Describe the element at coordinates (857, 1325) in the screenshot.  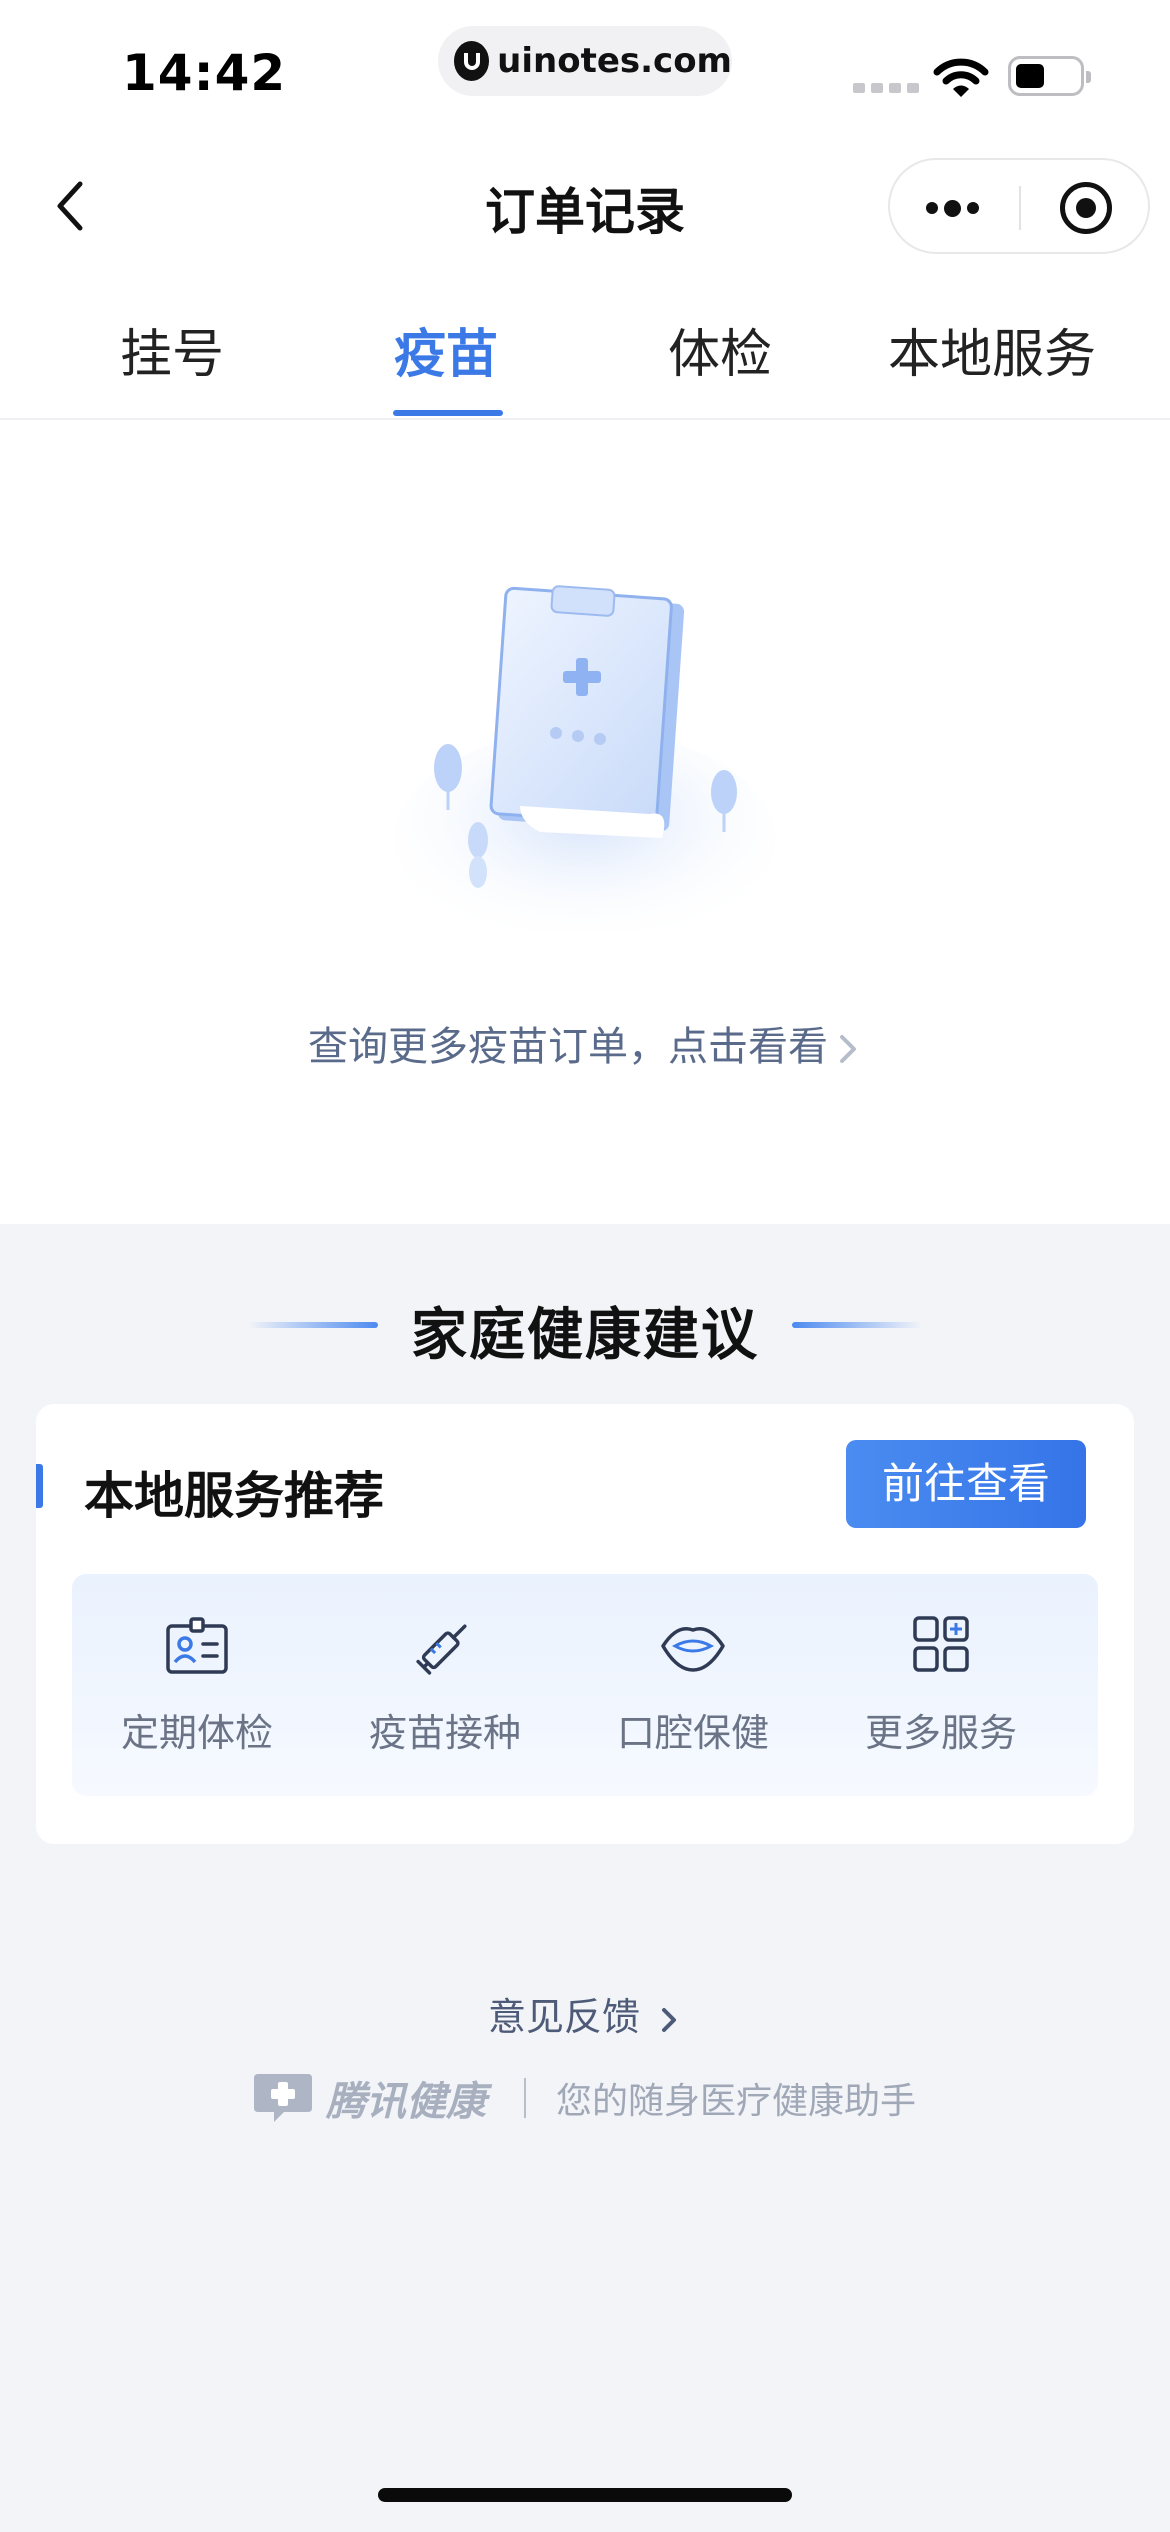
I see `heading-decoration-right` at that location.